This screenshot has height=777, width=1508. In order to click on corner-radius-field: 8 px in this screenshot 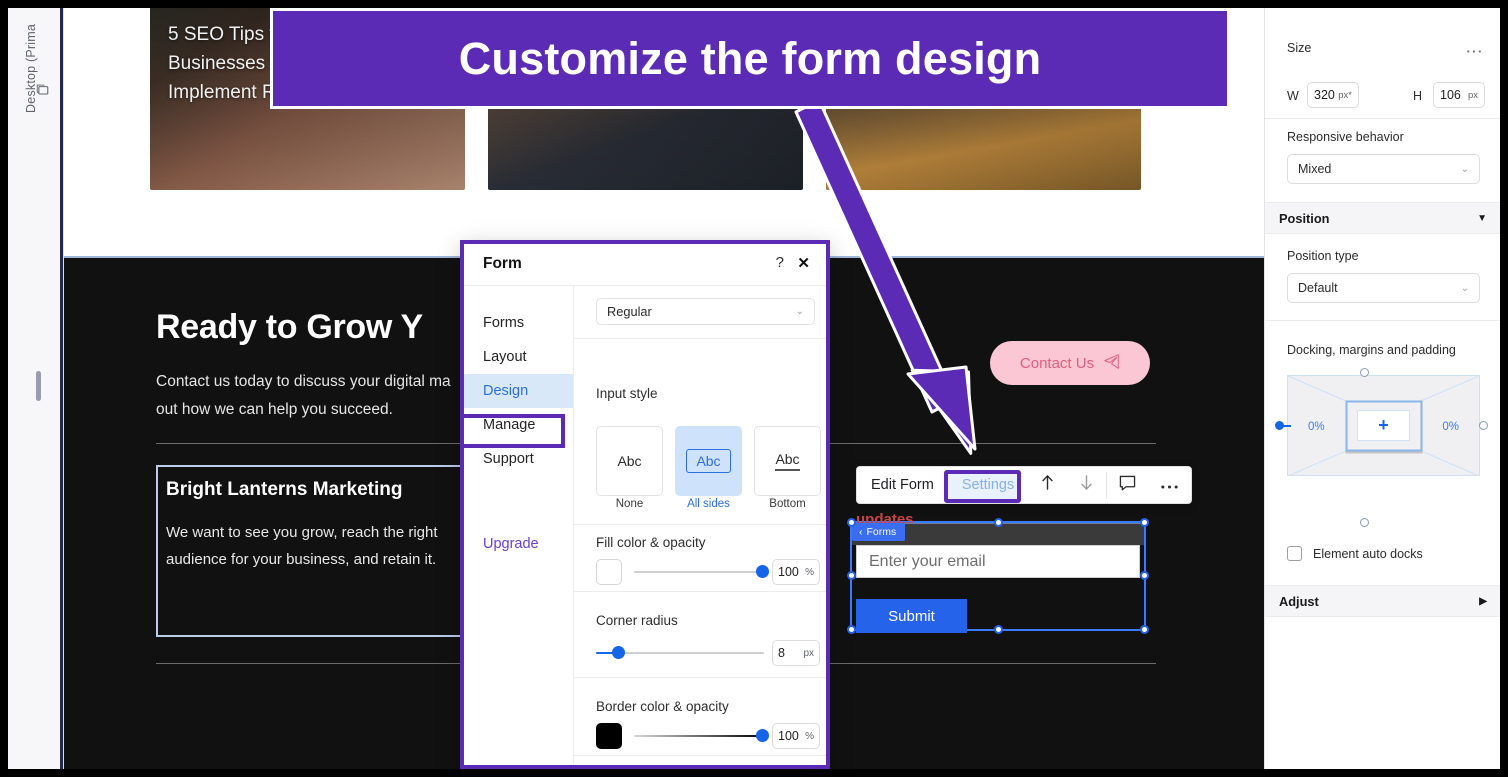, I will do `click(796, 653)`.